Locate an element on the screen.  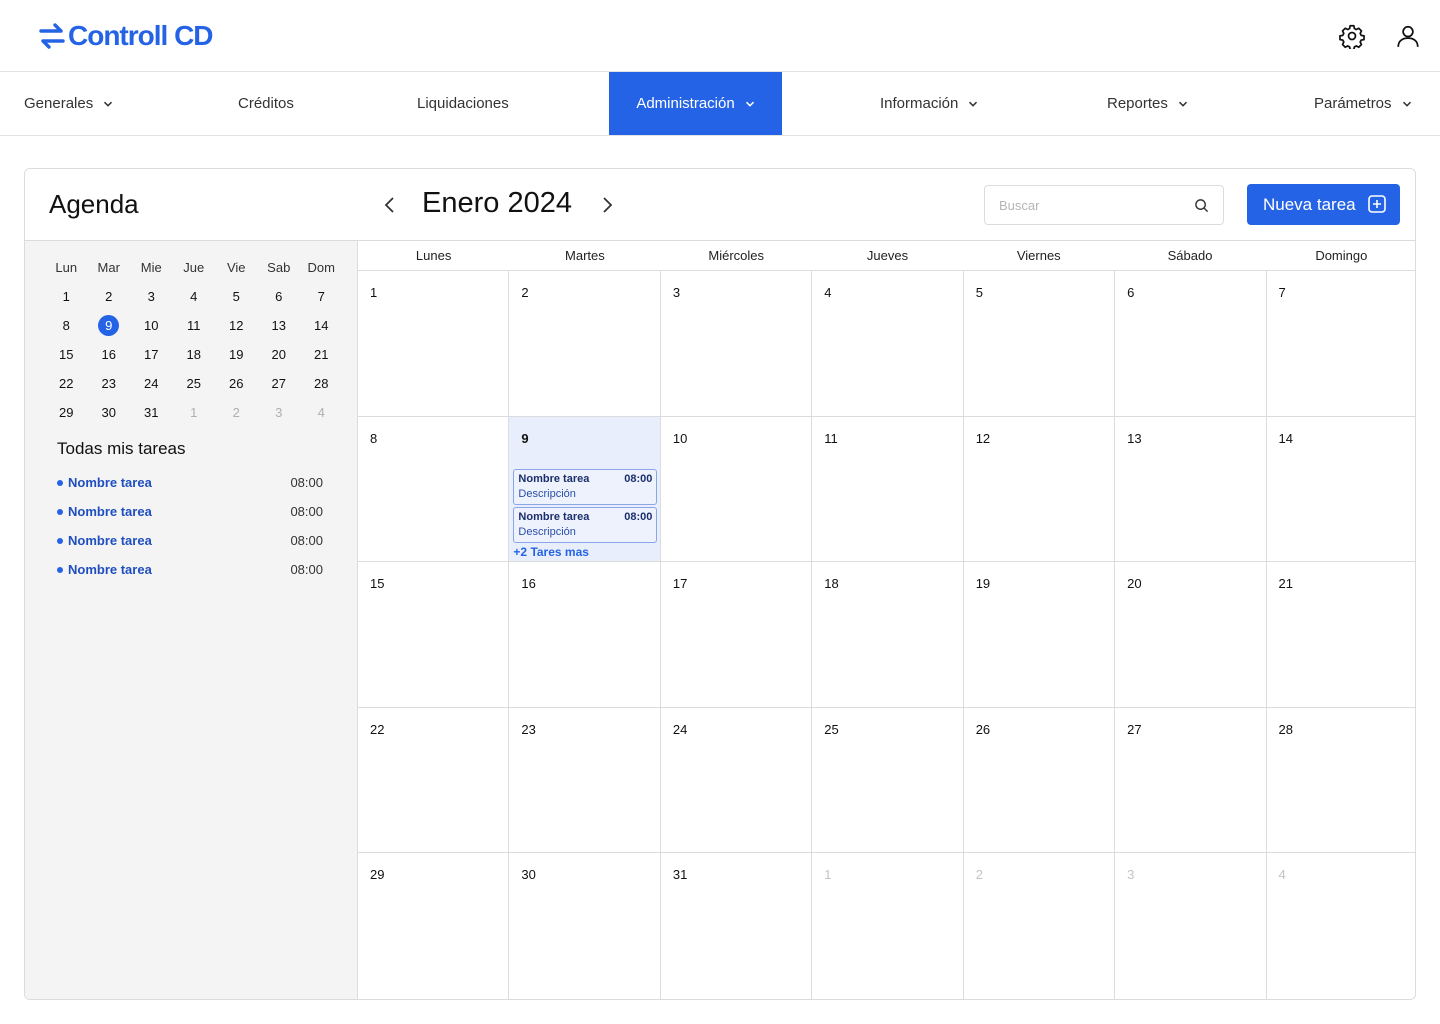
mini-day: 21 is located at coordinates (321, 354).